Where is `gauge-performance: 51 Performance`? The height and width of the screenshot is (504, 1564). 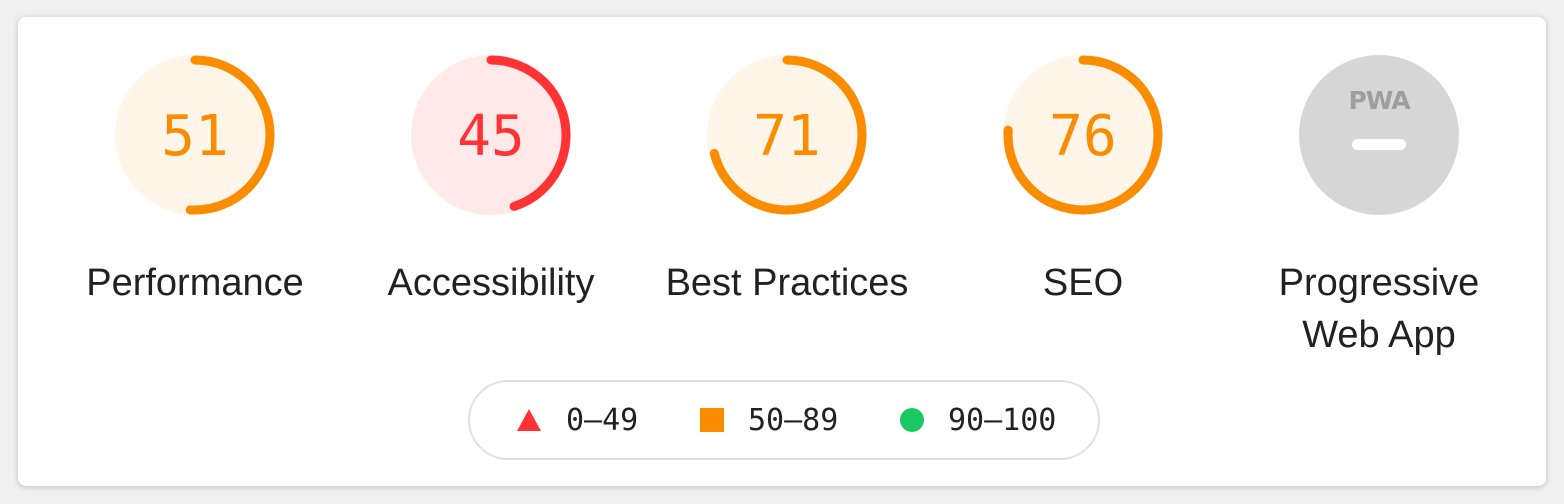
gauge-performance: 51 Performance is located at coordinates (195, 182).